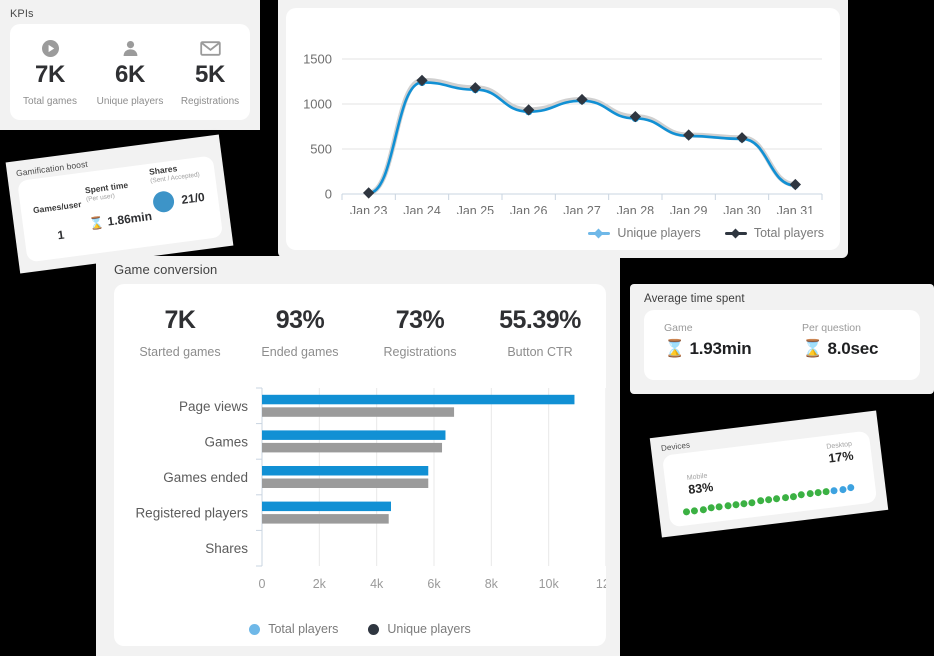  I want to click on kpi-value: 6K, so click(130, 74).